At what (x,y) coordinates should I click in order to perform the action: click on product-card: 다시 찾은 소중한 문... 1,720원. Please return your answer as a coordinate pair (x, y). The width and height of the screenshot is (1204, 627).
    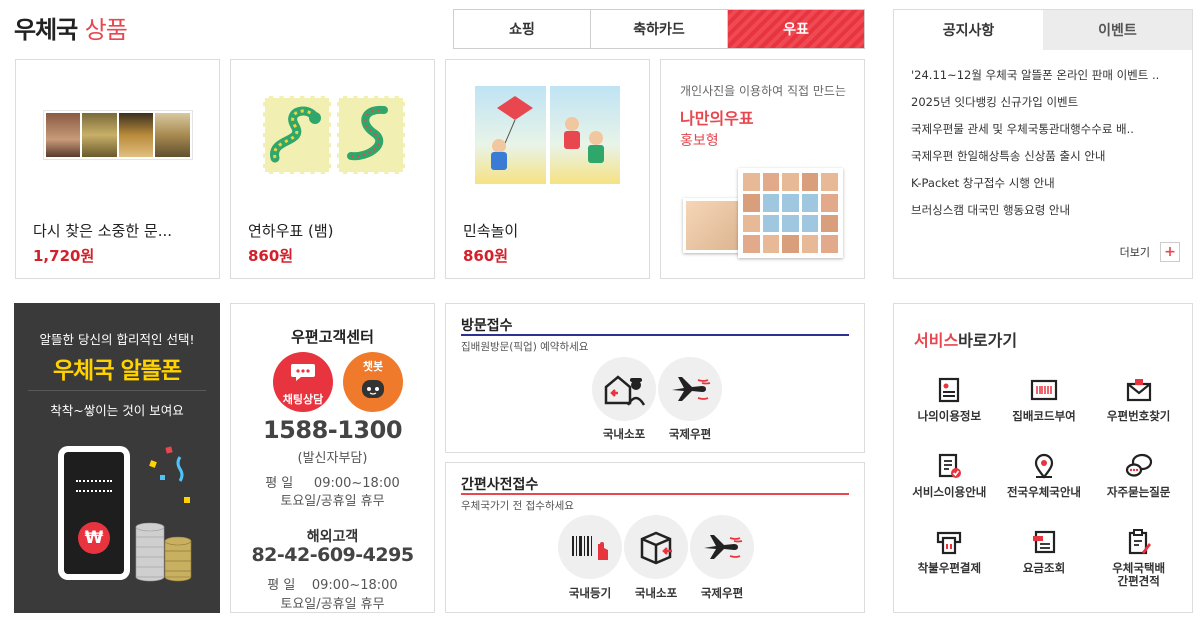
    Looking at the image, I should click on (117, 169).